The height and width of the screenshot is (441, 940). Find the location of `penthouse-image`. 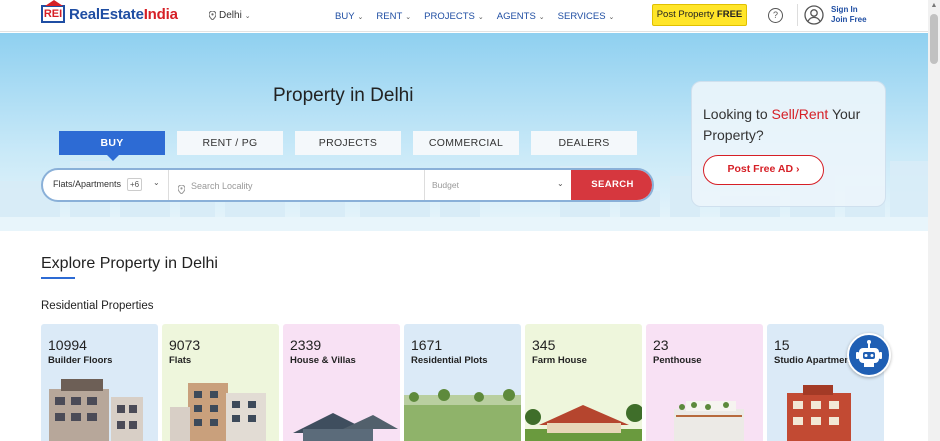

penthouse-image is located at coordinates (709, 421).